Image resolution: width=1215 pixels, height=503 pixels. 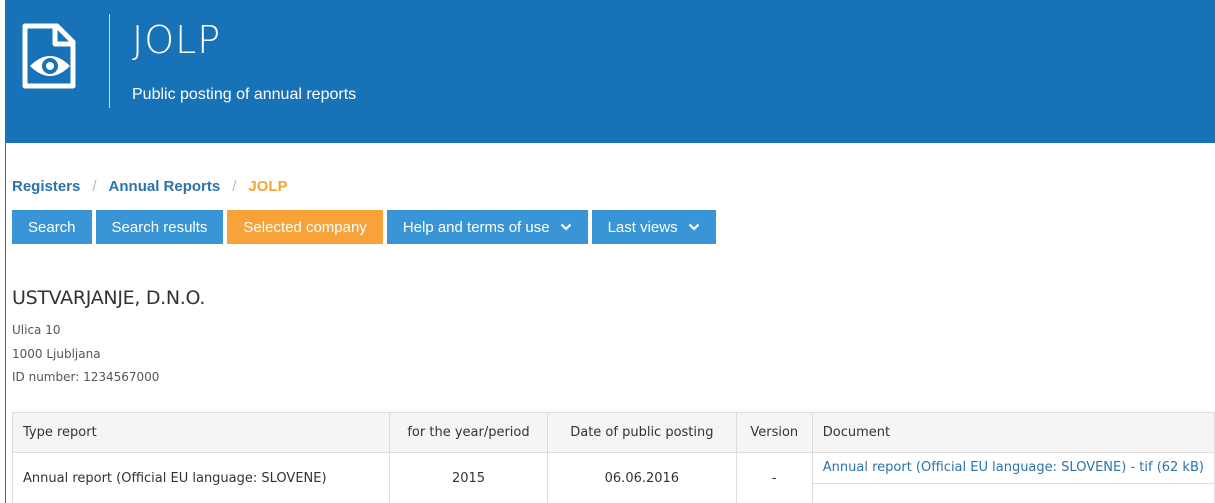 What do you see at coordinates (642, 227) in the screenshot?
I see `nav-last-views-label: Last views` at bounding box center [642, 227].